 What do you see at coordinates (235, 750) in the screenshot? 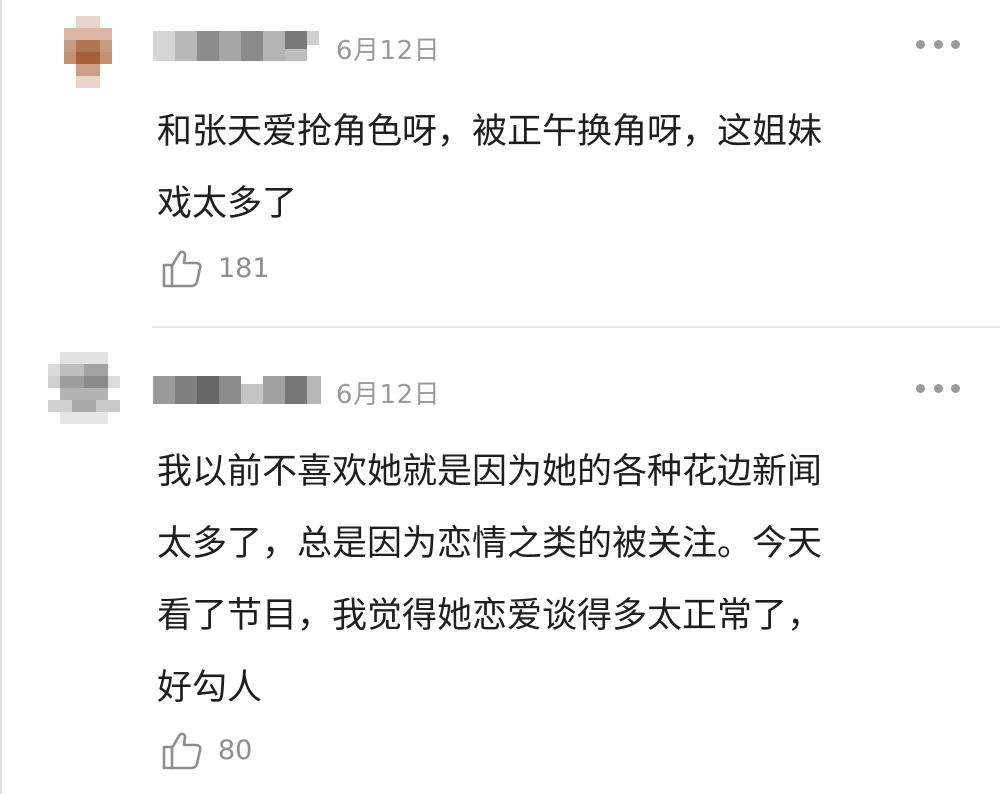
I see `like-count: 80` at bounding box center [235, 750].